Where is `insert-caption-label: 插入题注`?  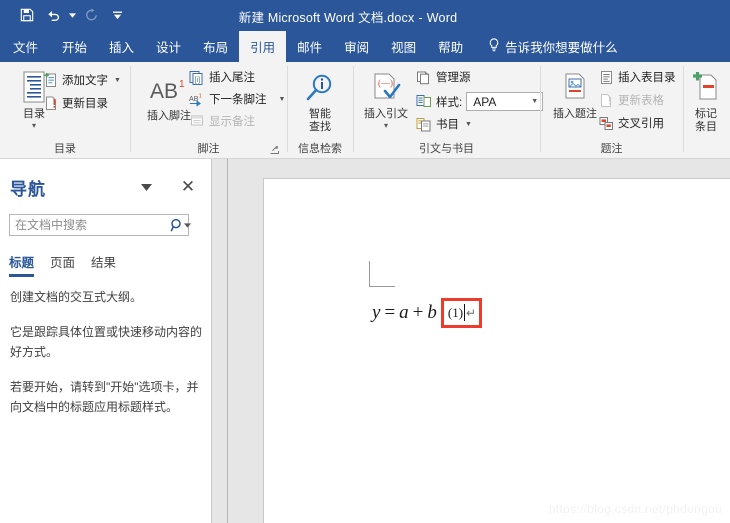 insert-caption-label: 插入题注 is located at coordinates (575, 114).